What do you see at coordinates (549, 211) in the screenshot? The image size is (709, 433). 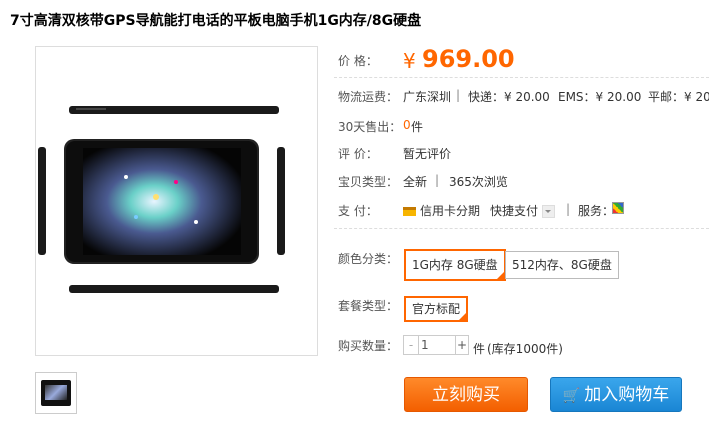 I see `chevron-down-icon` at bounding box center [549, 211].